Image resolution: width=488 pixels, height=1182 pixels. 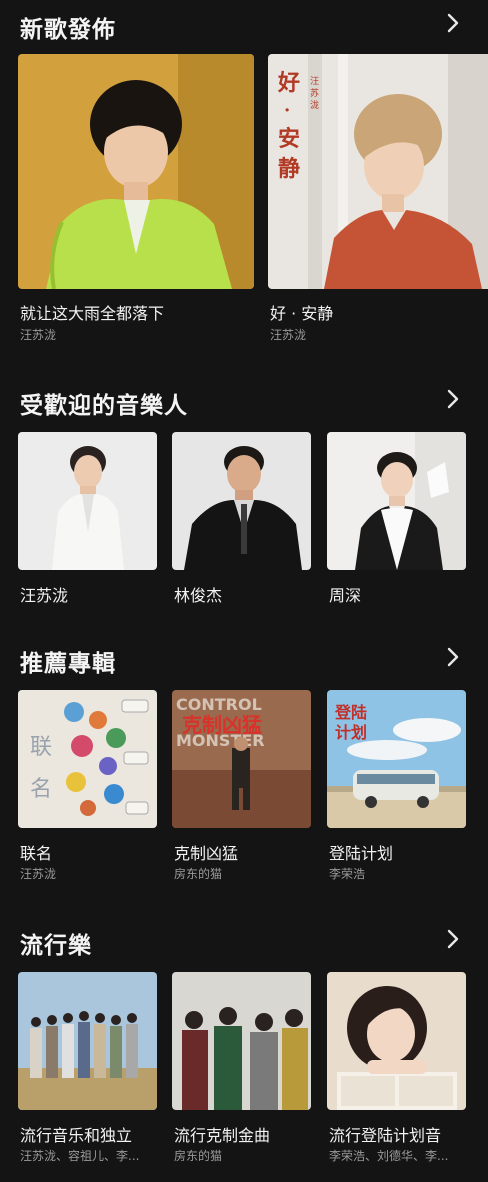 I want to click on new-release-card: 就让这大雨全都落下 汪苏泷, so click(x=137, y=199).